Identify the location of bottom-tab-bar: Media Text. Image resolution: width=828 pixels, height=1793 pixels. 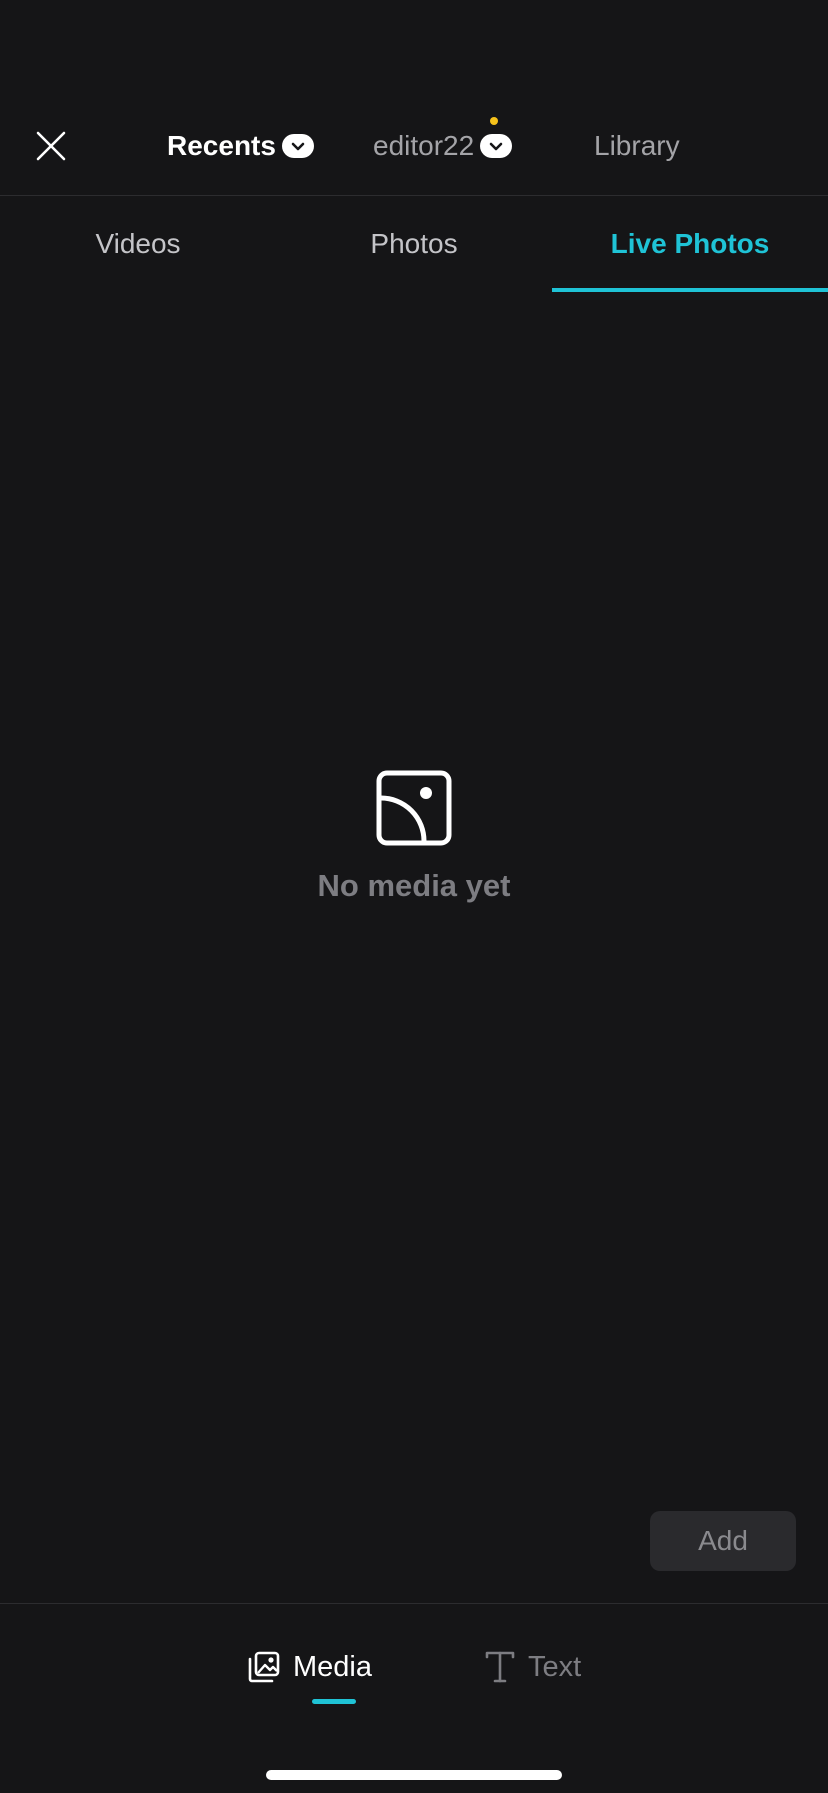
(414, 1698).